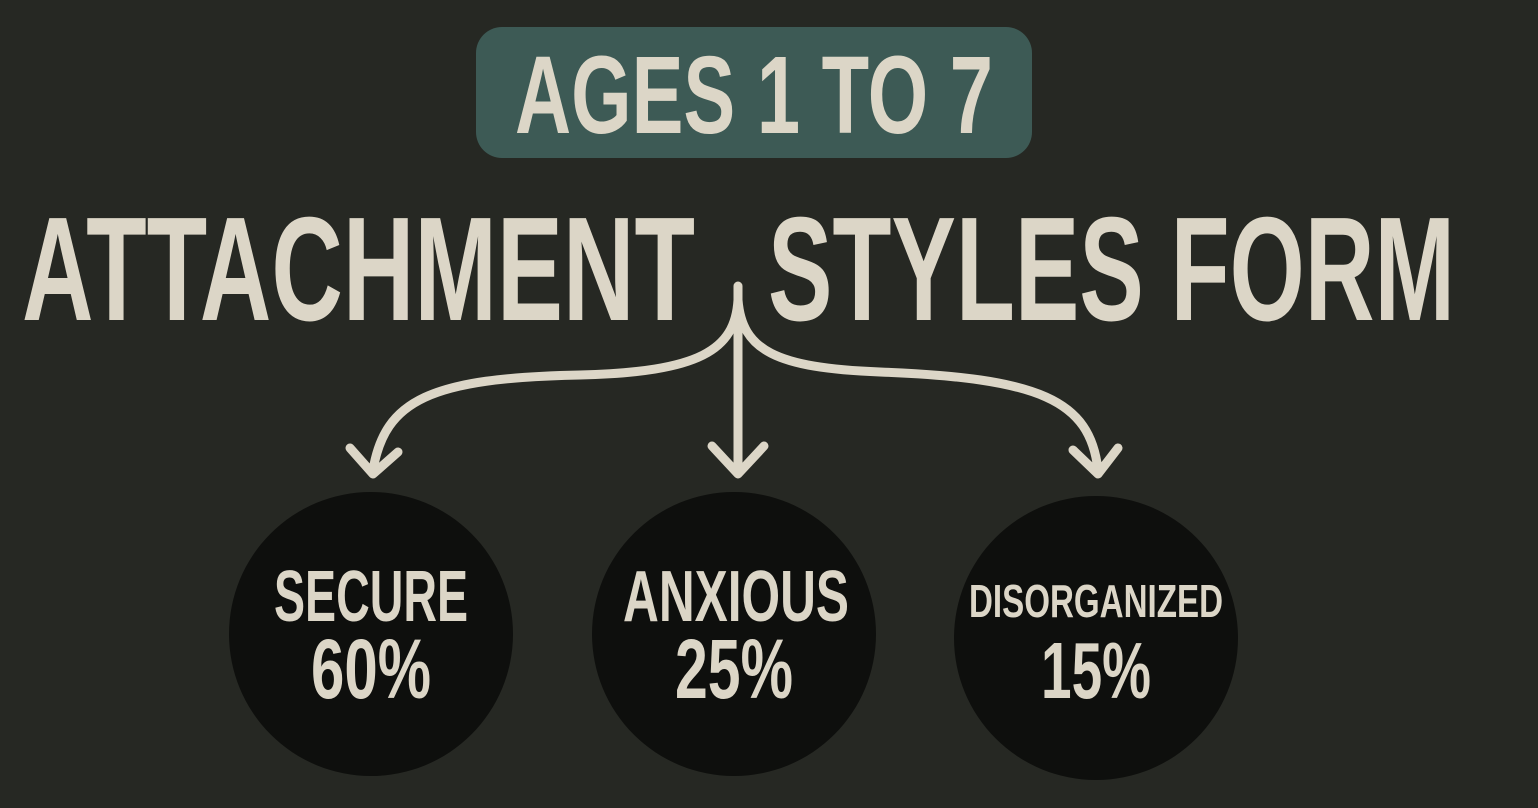 Image resolution: width=1538 pixels, height=808 pixels. I want to click on style-secure: SECURE 60%, so click(371, 634).